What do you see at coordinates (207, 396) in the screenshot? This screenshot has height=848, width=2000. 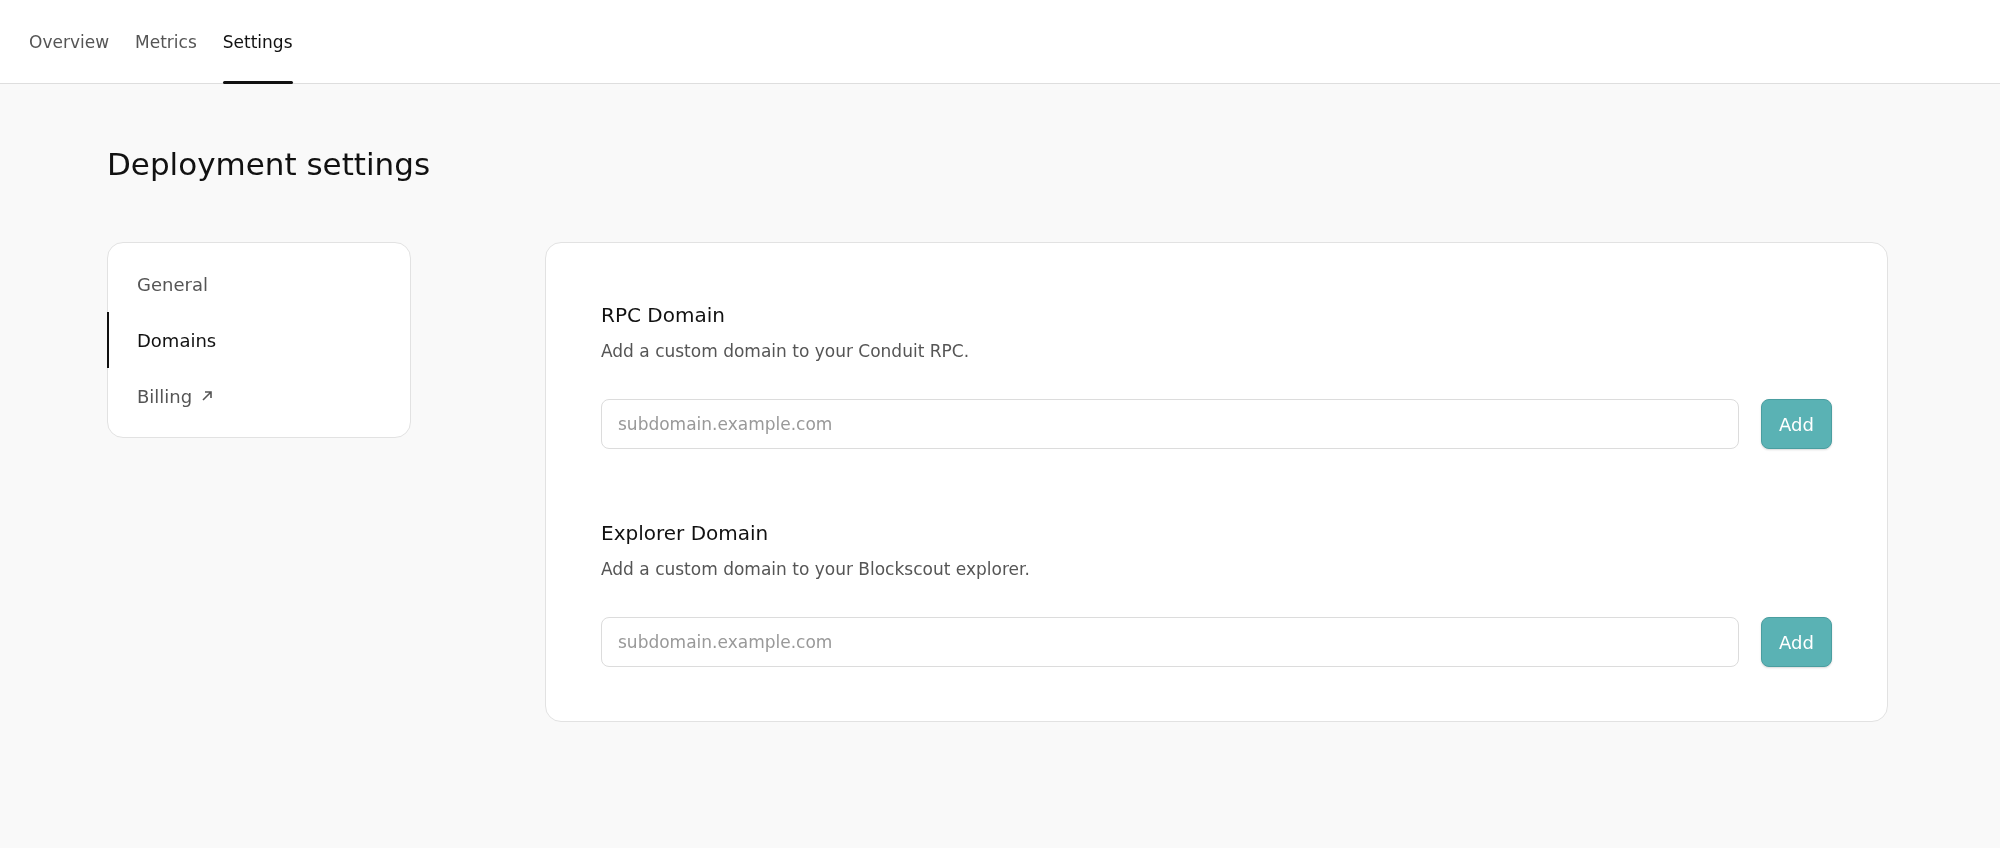 I see `external-link-icon` at bounding box center [207, 396].